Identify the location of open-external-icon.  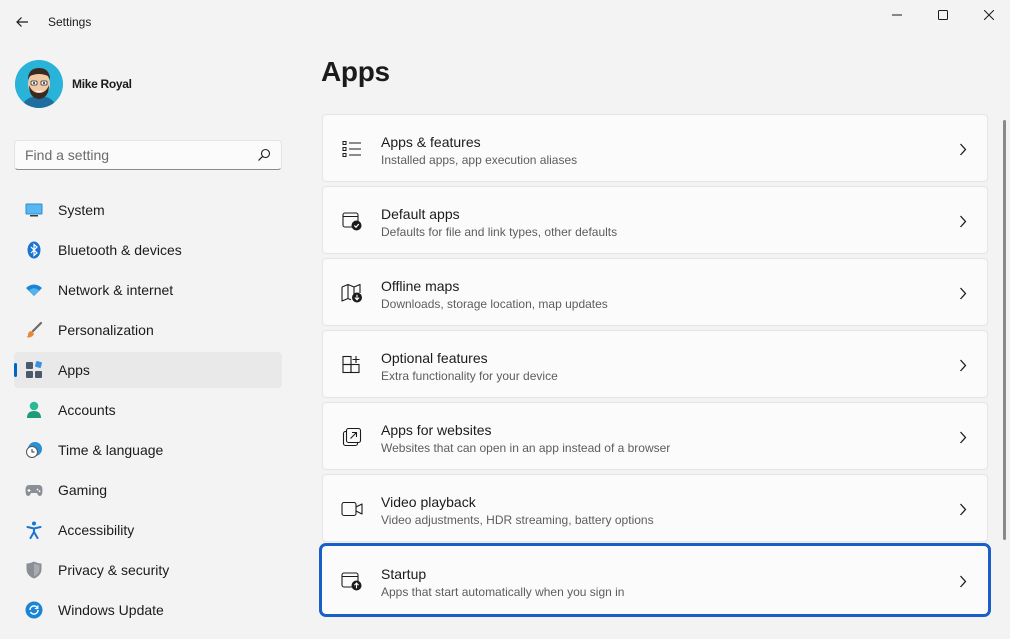
(352, 437).